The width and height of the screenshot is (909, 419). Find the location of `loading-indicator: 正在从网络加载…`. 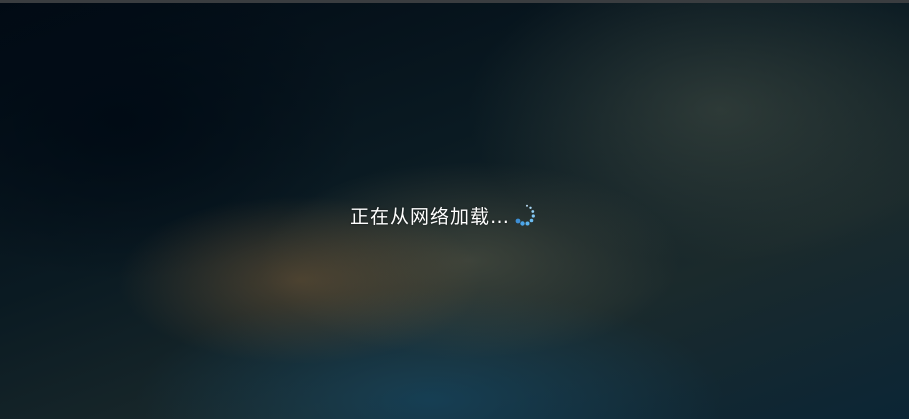

loading-indicator: 正在从网络加载… is located at coordinates (444, 215).